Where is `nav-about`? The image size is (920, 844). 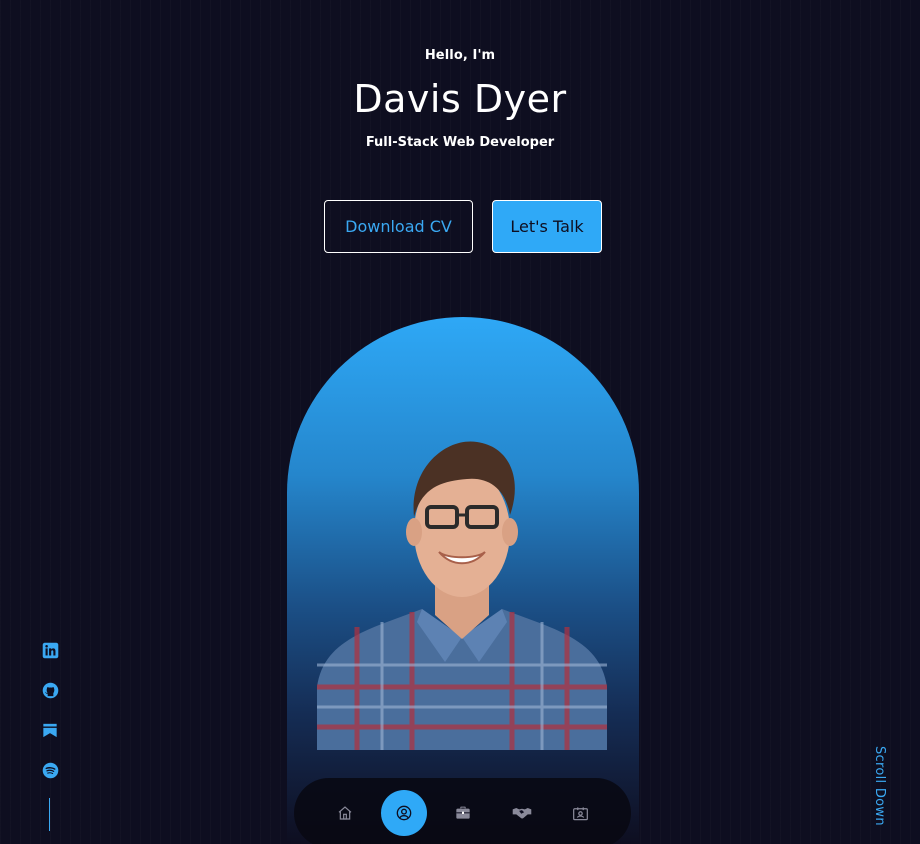 nav-about is located at coordinates (403, 813).